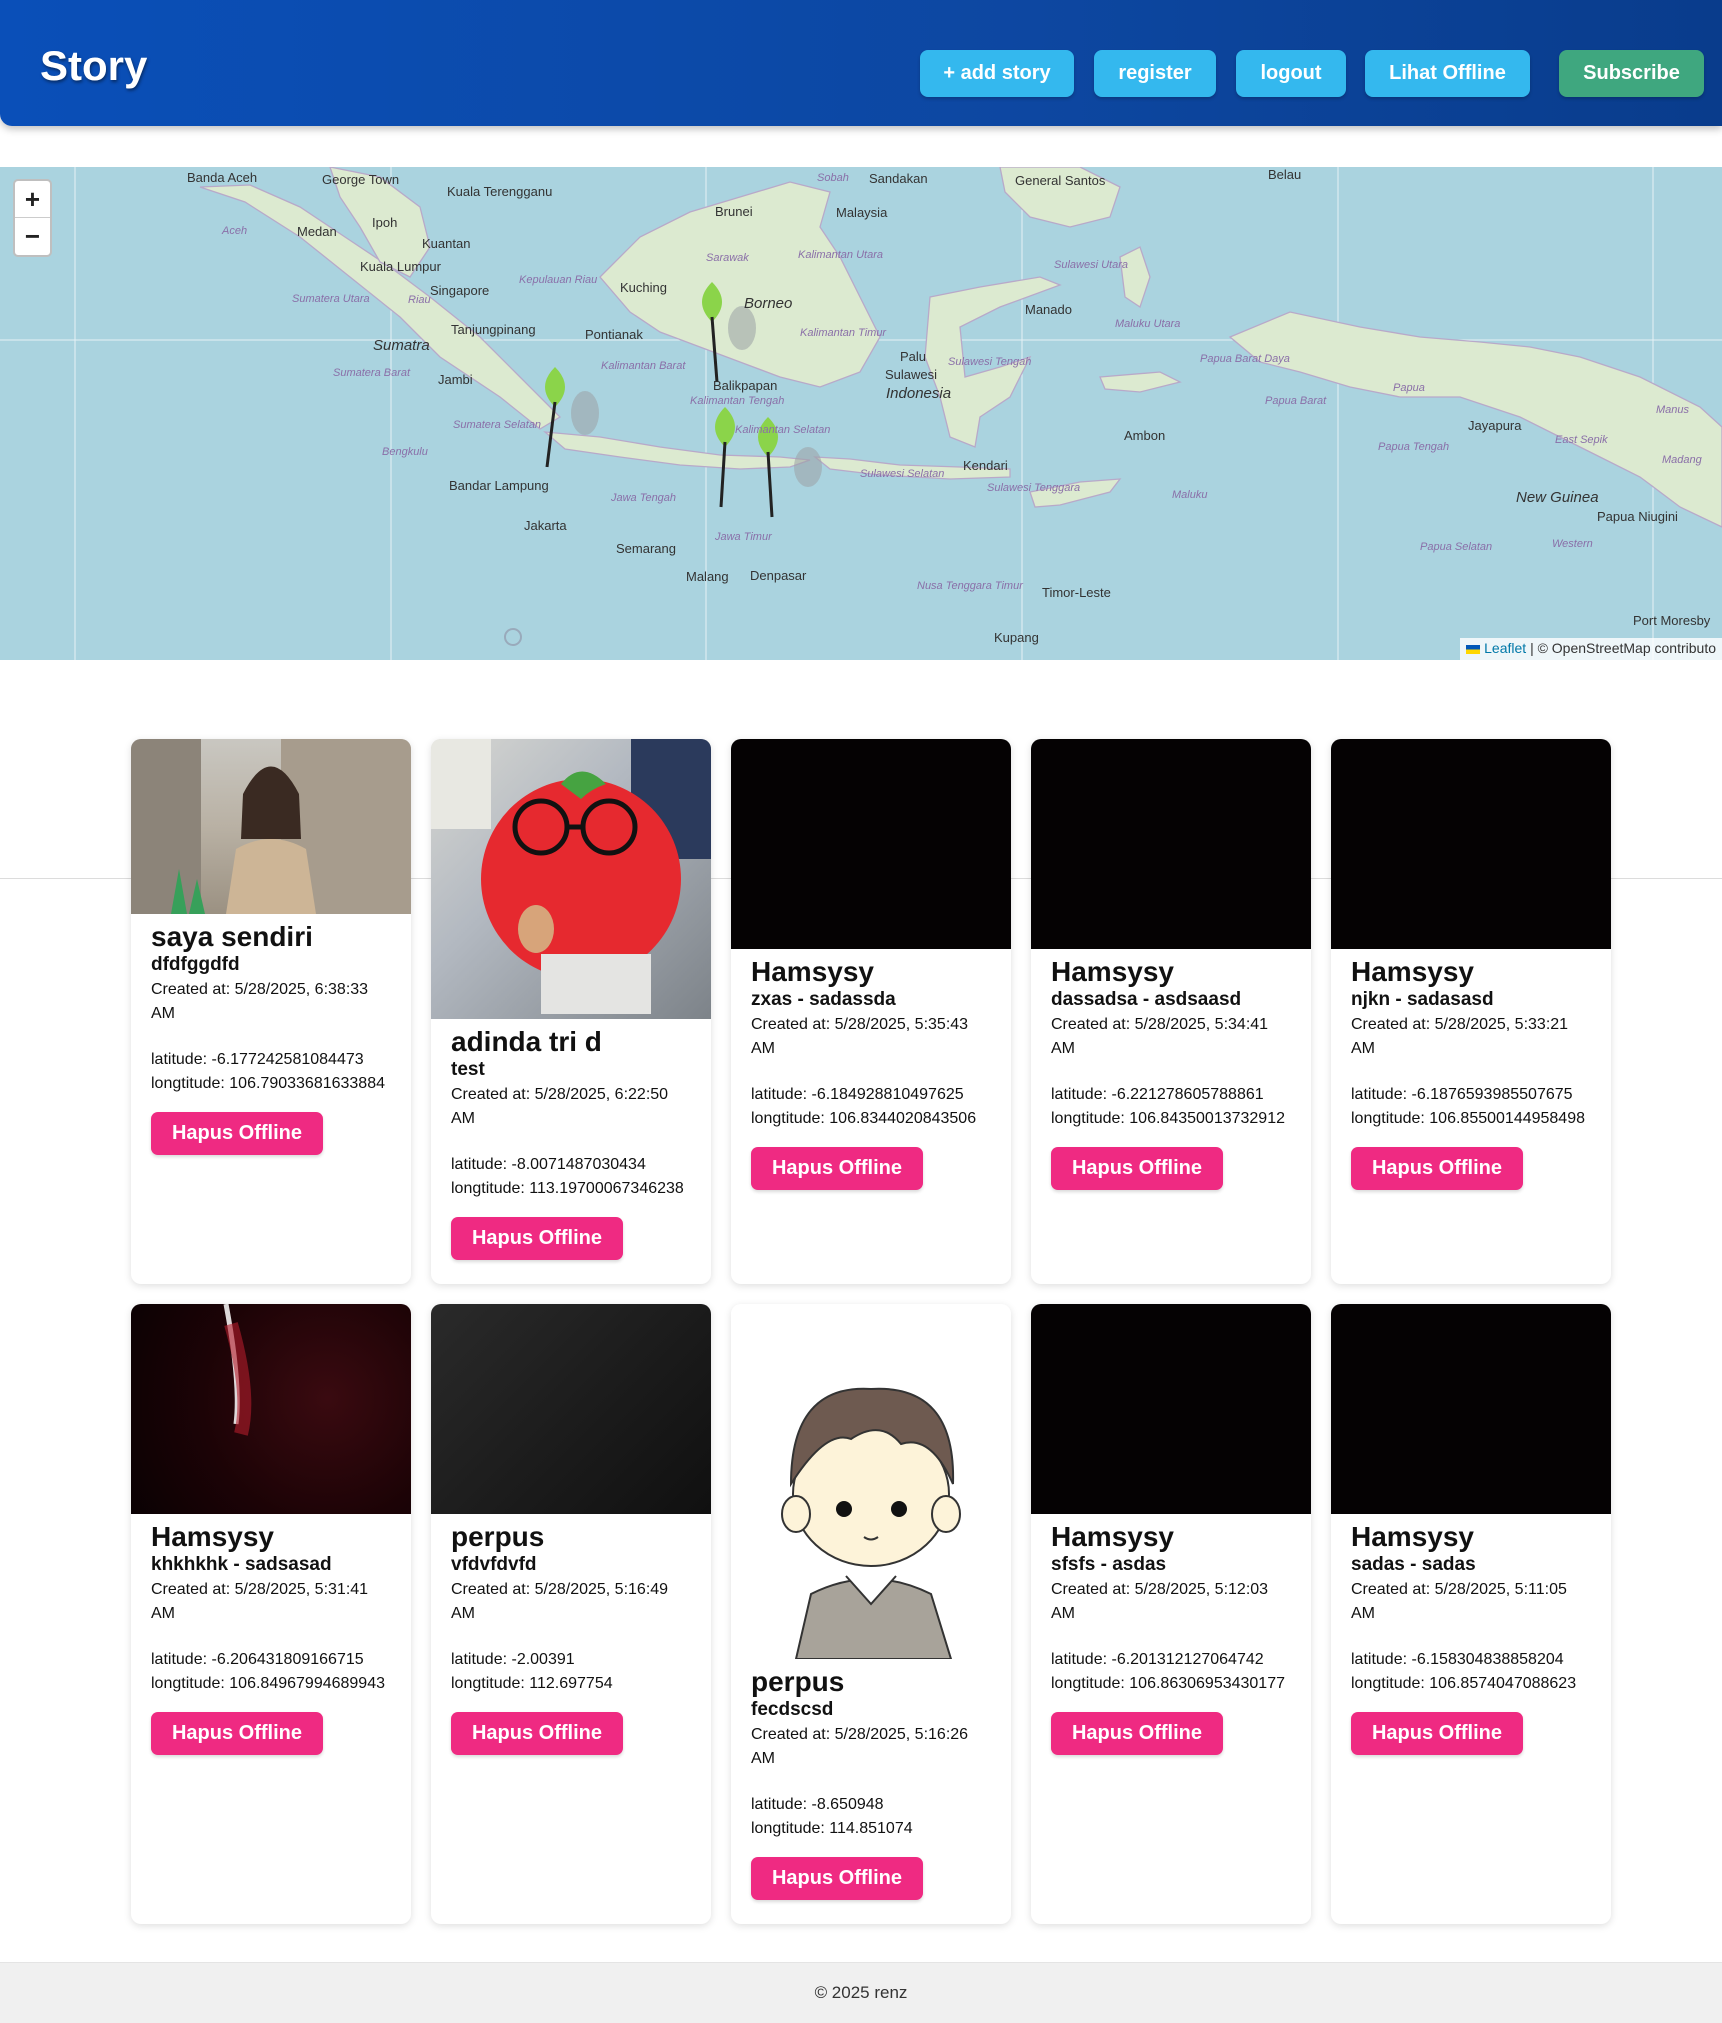  What do you see at coordinates (532, 1683) in the screenshot?
I see `story-longitude: longtitude: 112.697754` at bounding box center [532, 1683].